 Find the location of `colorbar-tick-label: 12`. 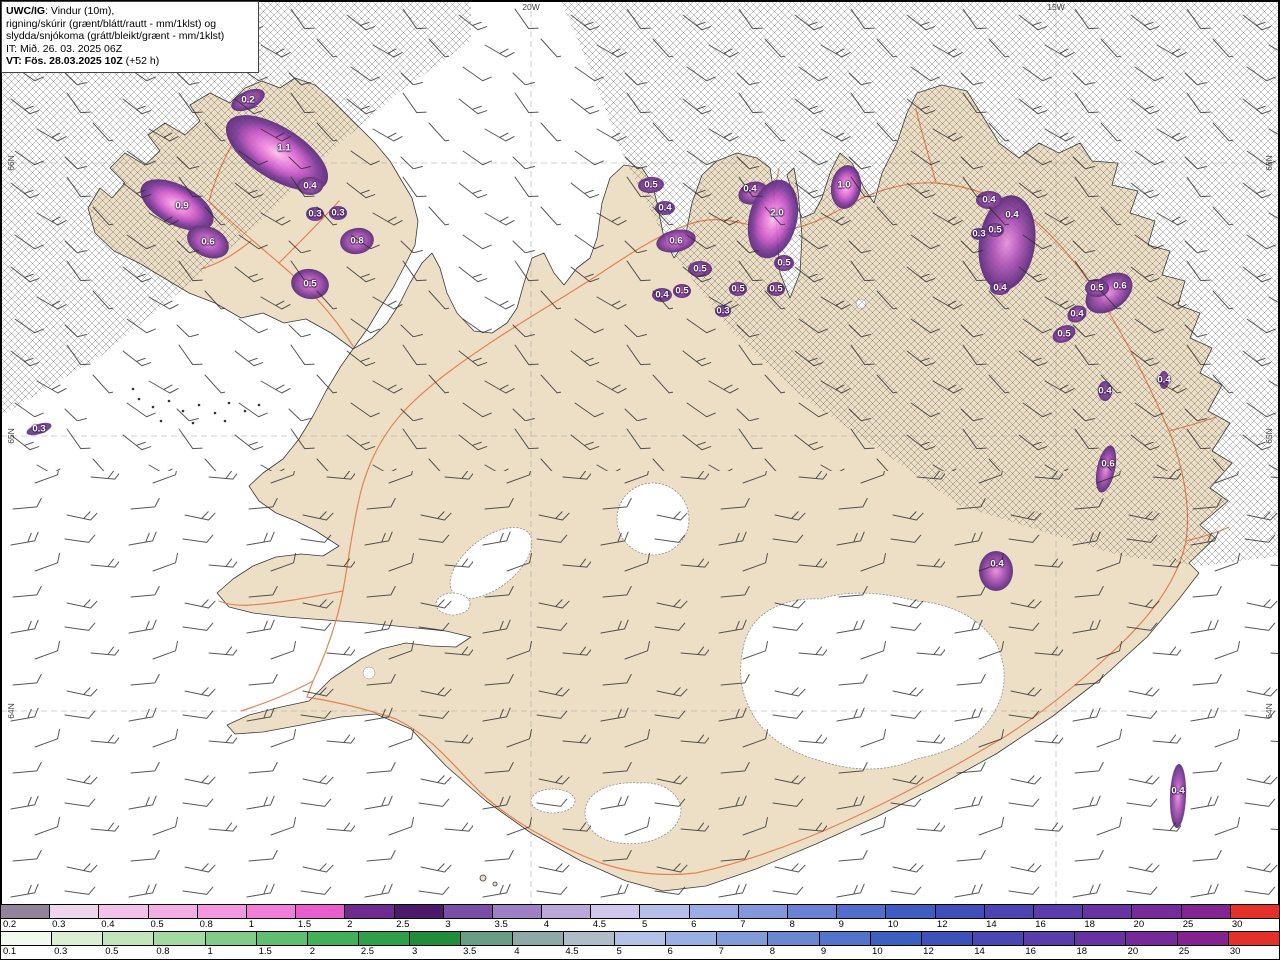

colorbar-tick-label: 12 is located at coordinates (942, 924).